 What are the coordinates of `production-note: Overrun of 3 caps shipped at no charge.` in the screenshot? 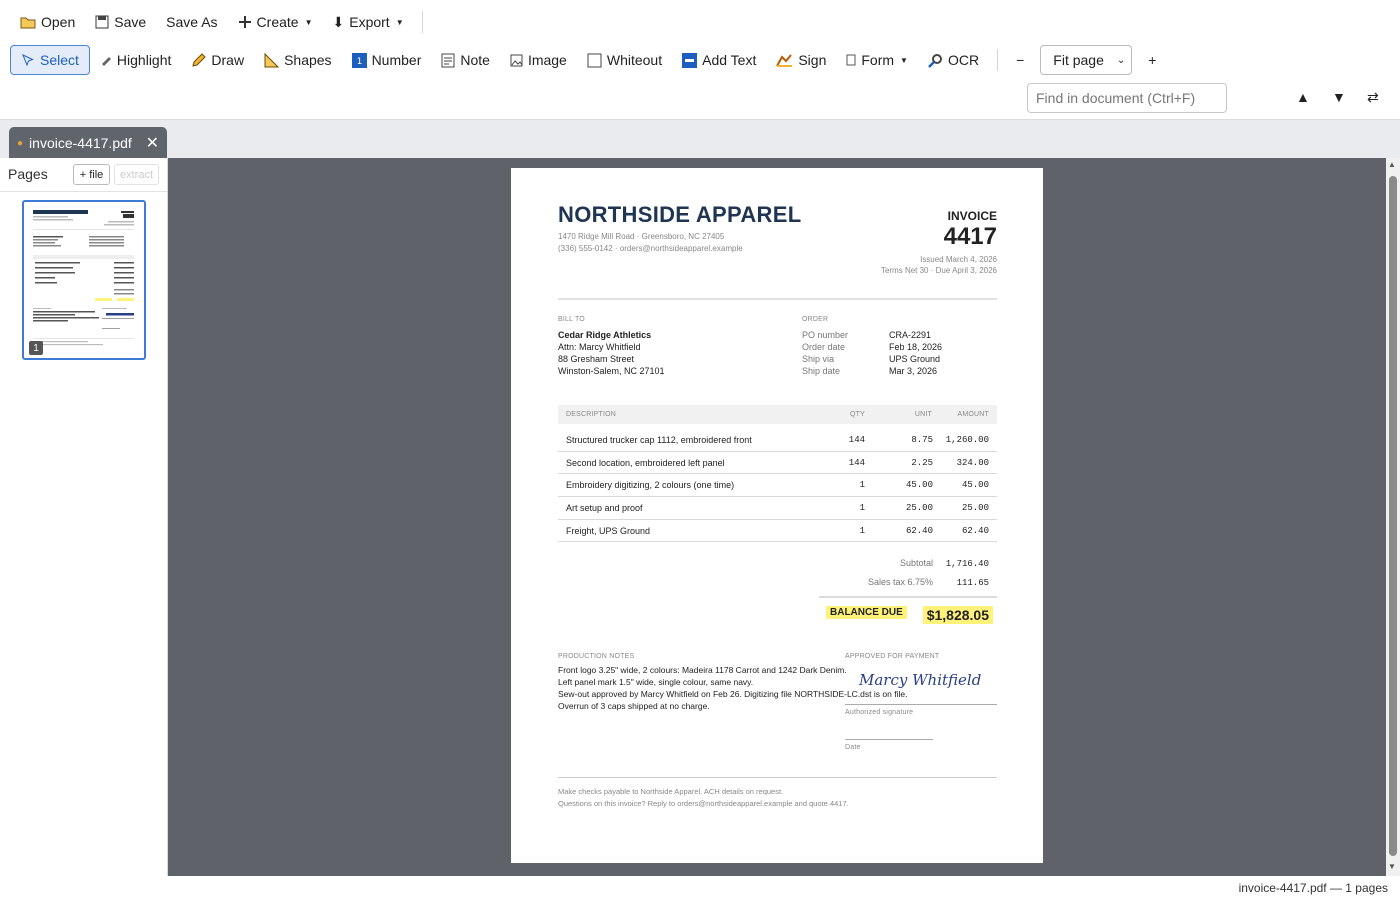 It's located at (634, 706).